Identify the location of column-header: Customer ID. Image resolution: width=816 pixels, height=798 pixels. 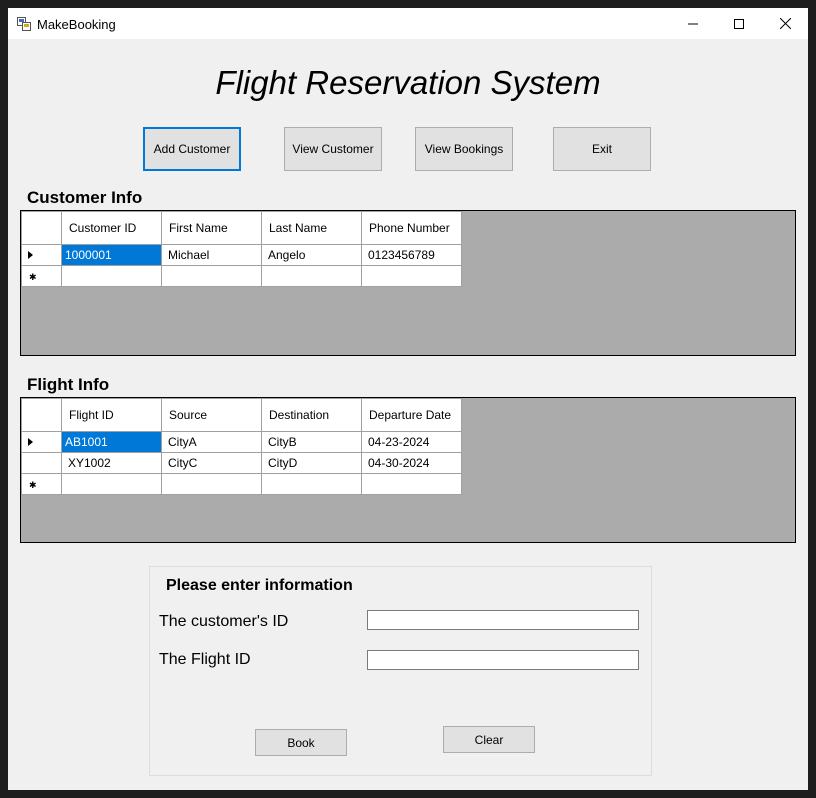
(111, 228).